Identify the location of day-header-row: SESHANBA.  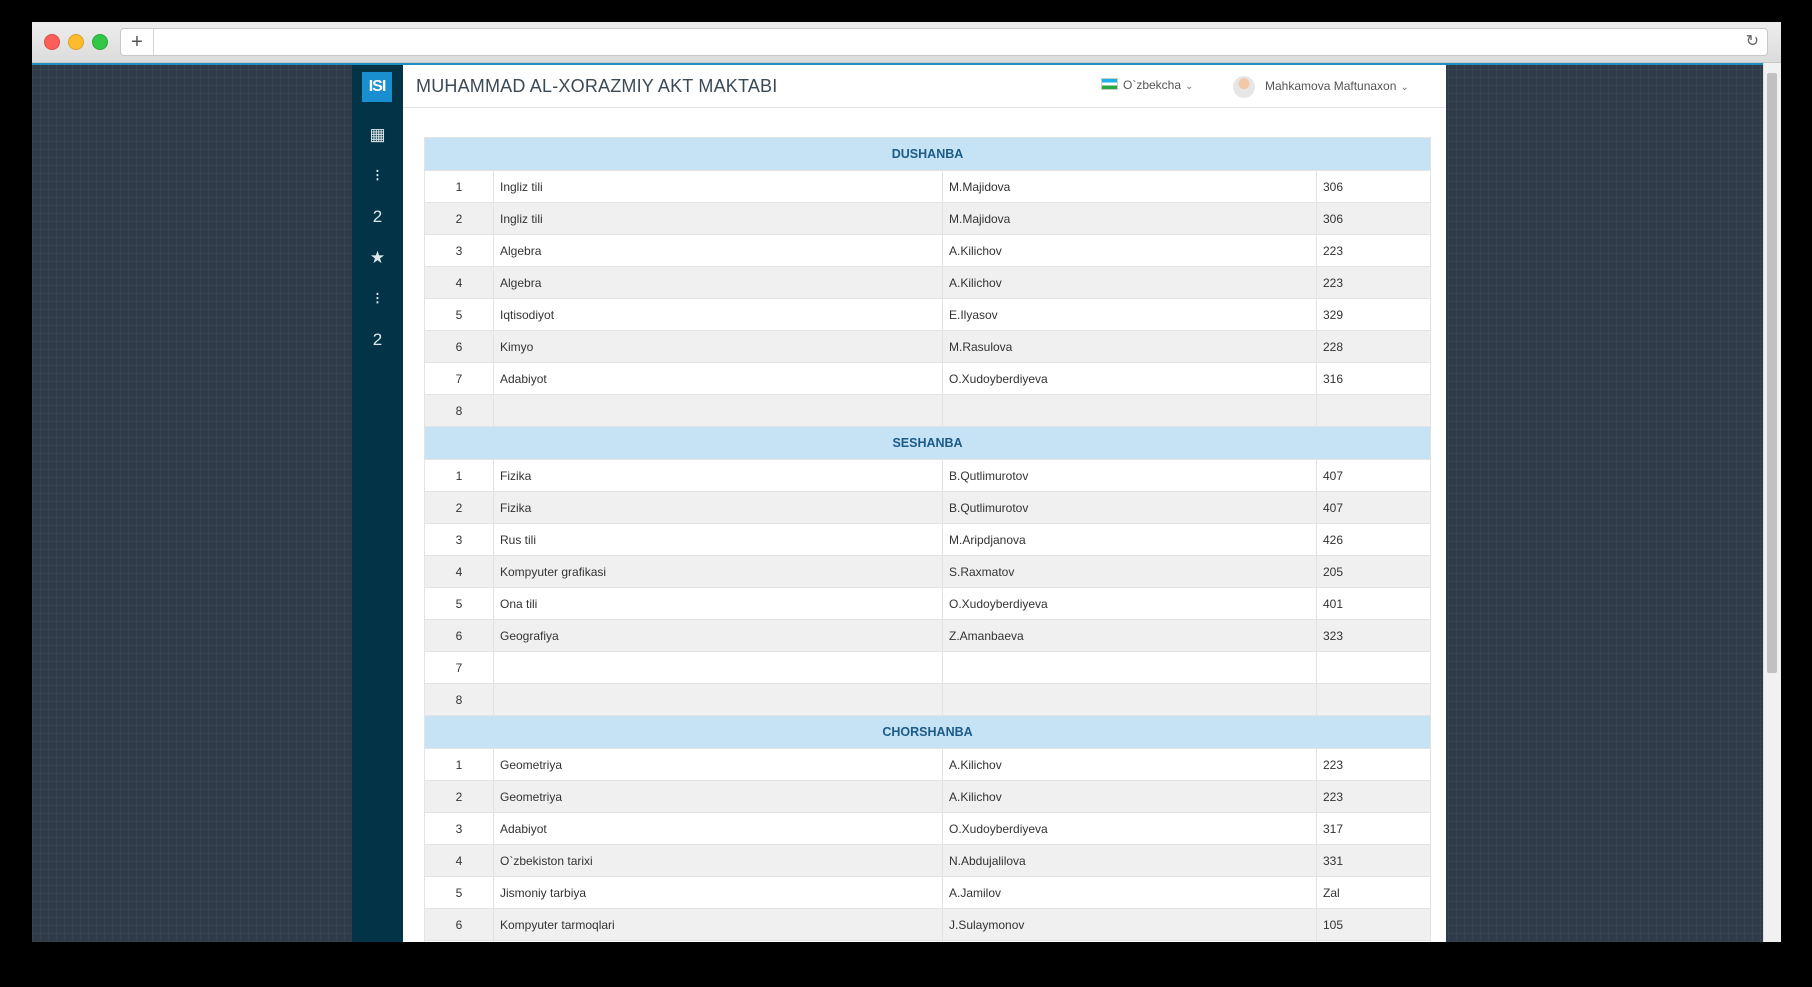
(927, 443).